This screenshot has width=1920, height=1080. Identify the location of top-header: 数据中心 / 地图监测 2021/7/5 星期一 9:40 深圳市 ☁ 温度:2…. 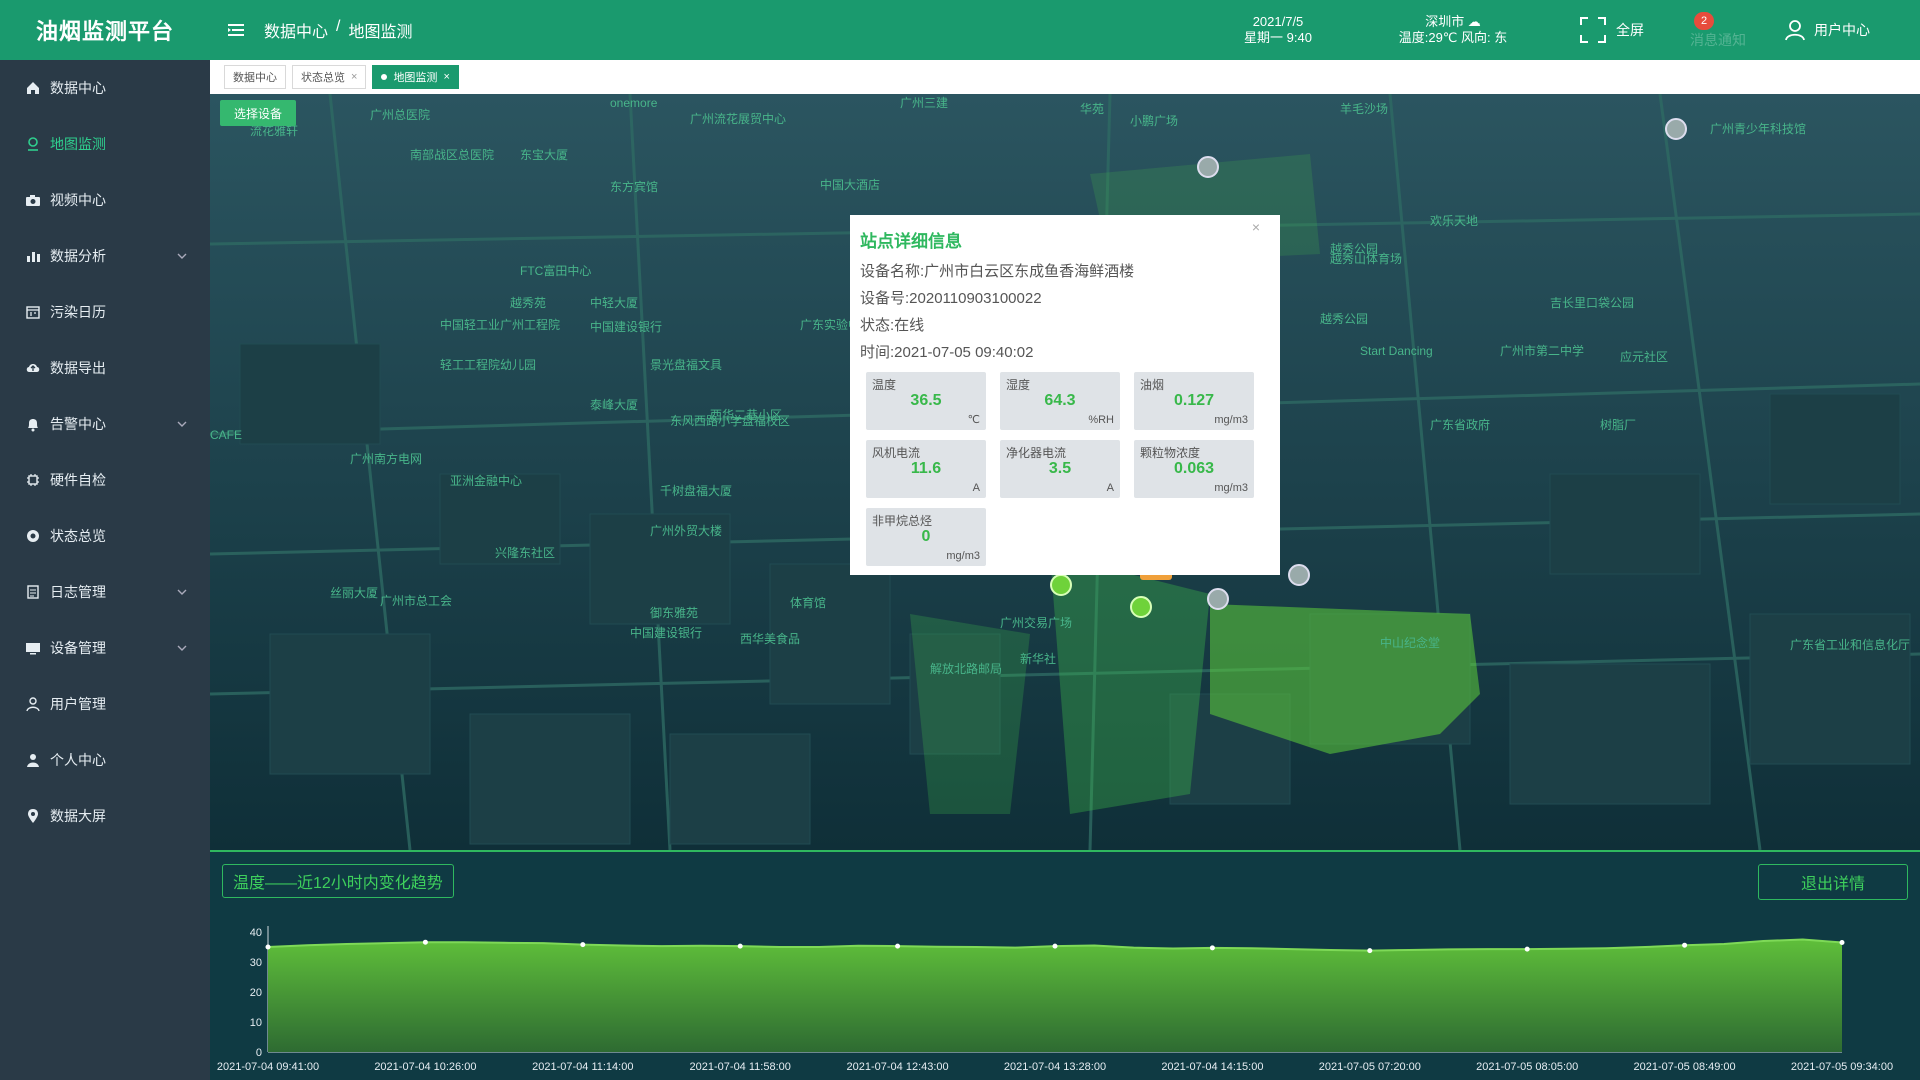
(1065, 30).